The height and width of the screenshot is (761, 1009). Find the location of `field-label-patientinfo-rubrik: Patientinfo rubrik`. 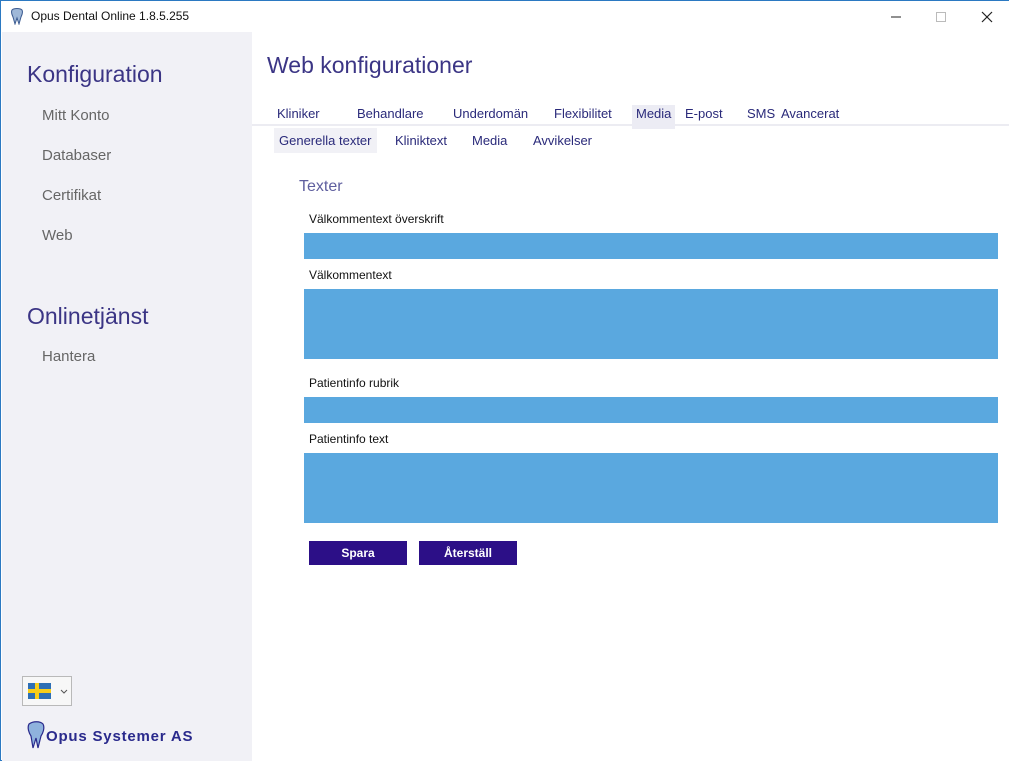

field-label-patientinfo-rubrik: Patientinfo rubrik is located at coordinates (354, 383).